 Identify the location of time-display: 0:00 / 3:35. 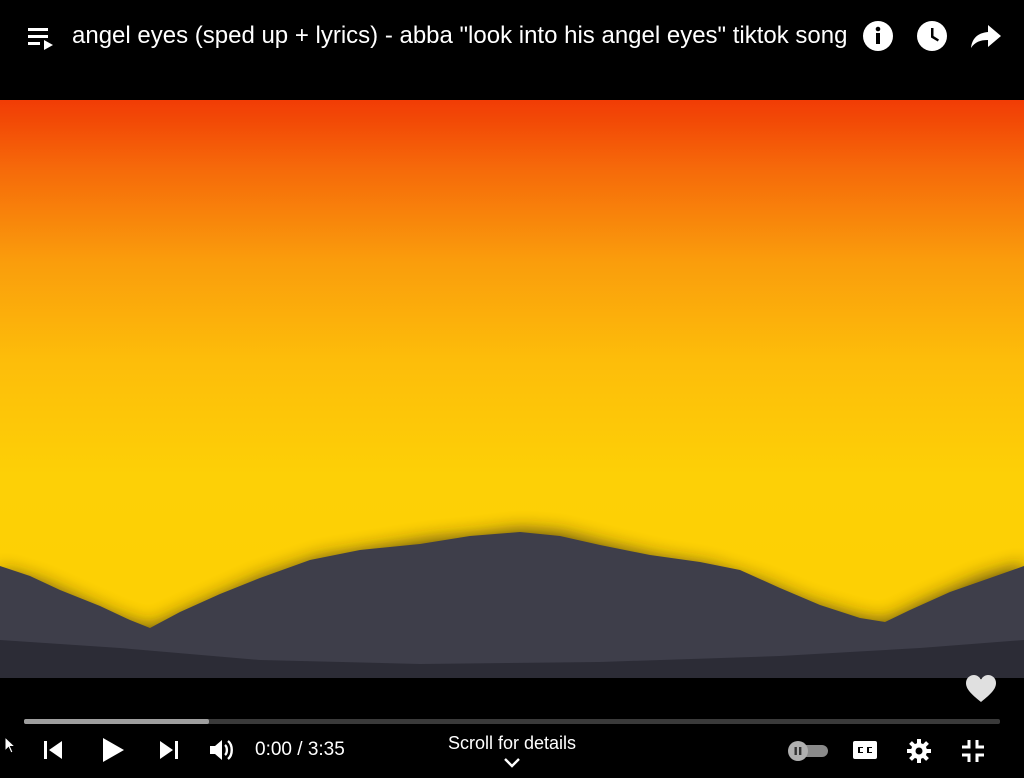
(300, 749).